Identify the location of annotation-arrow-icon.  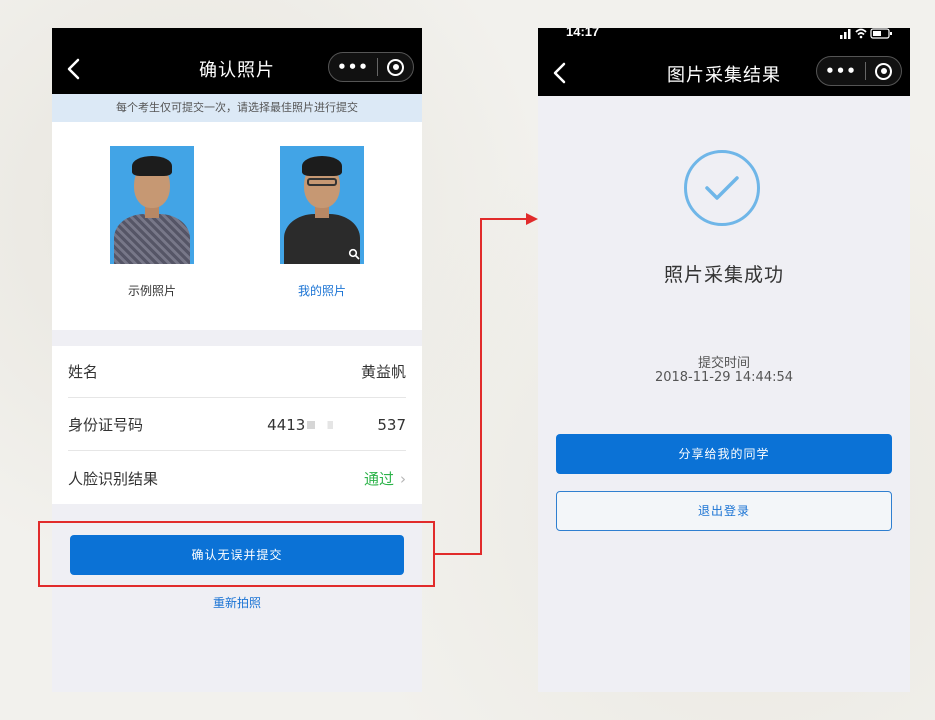
(532, 219).